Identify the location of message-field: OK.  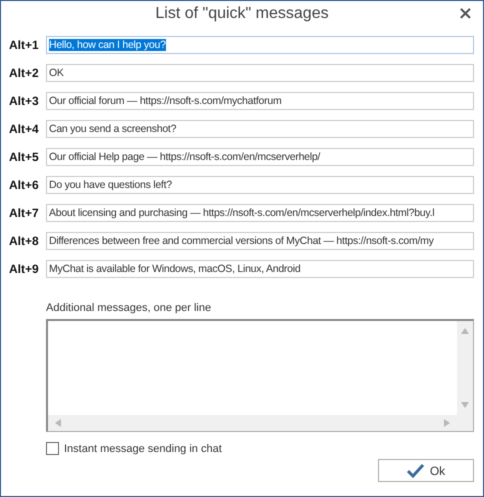
(260, 73).